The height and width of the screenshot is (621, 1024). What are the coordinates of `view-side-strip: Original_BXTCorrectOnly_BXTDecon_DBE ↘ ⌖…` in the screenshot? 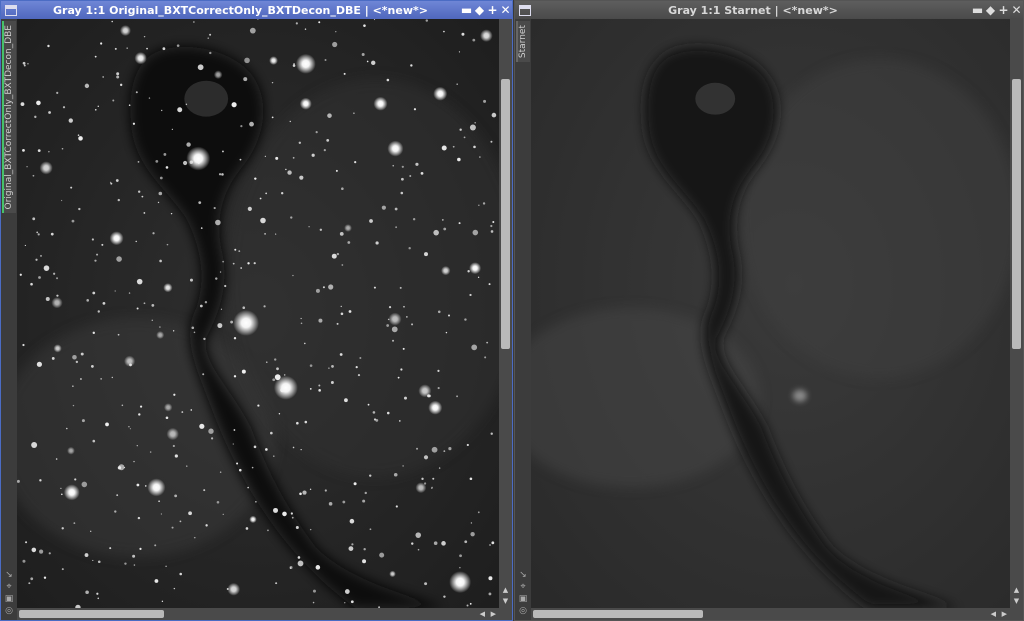 It's located at (9, 319).